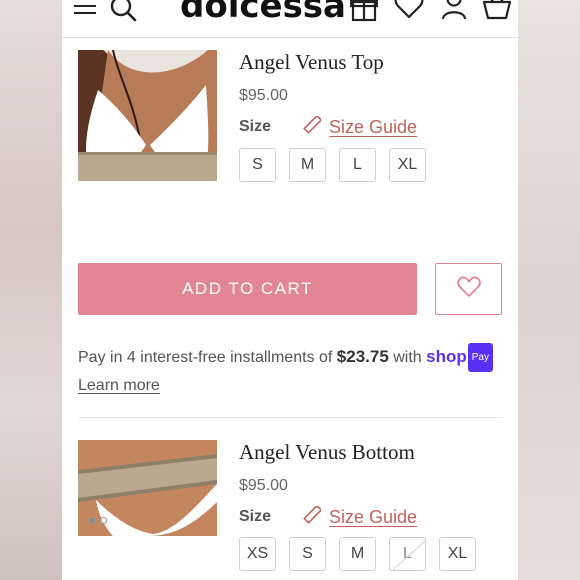 The image size is (580, 580). Describe the element at coordinates (98, 520) in the screenshot. I see `image-pagination` at that location.